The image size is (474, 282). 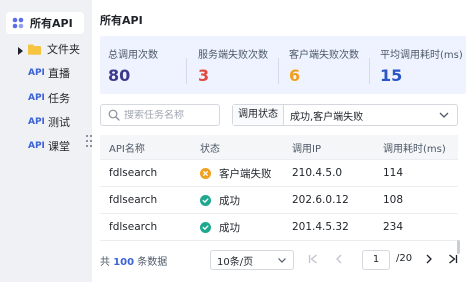 What do you see at coordinates (18, 23) in the screenshot?
I see `apps-icon` at bounding box center [18, 23].